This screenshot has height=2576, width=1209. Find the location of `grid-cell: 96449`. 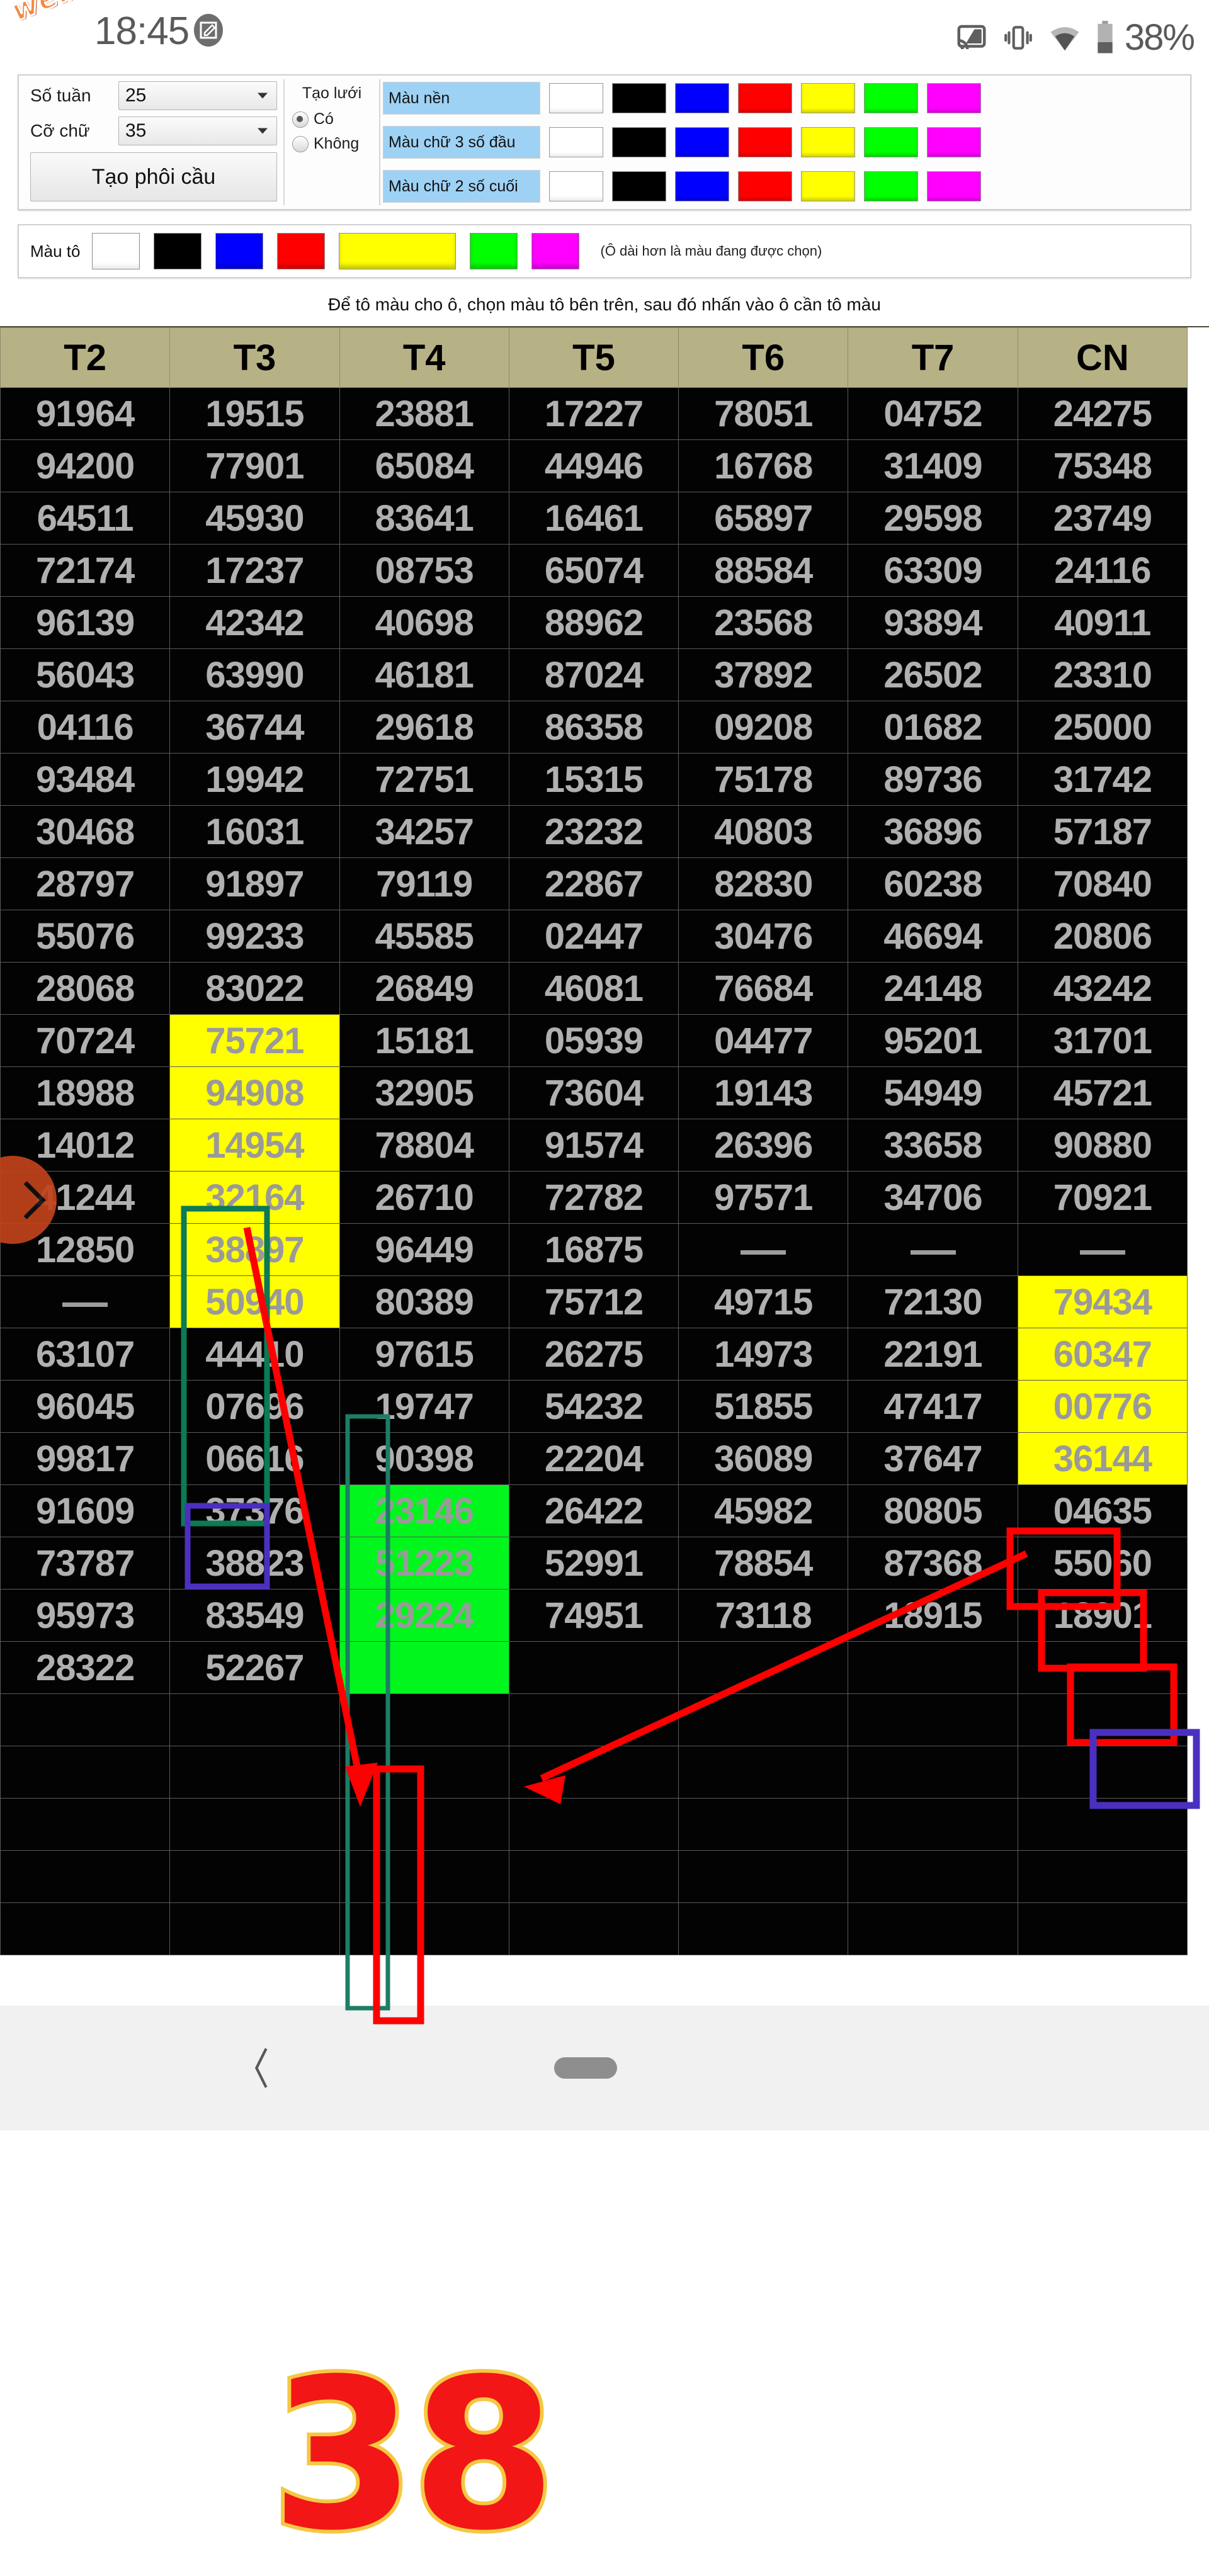

grid-cell: 96449 is located at coordinates (424, 1249).